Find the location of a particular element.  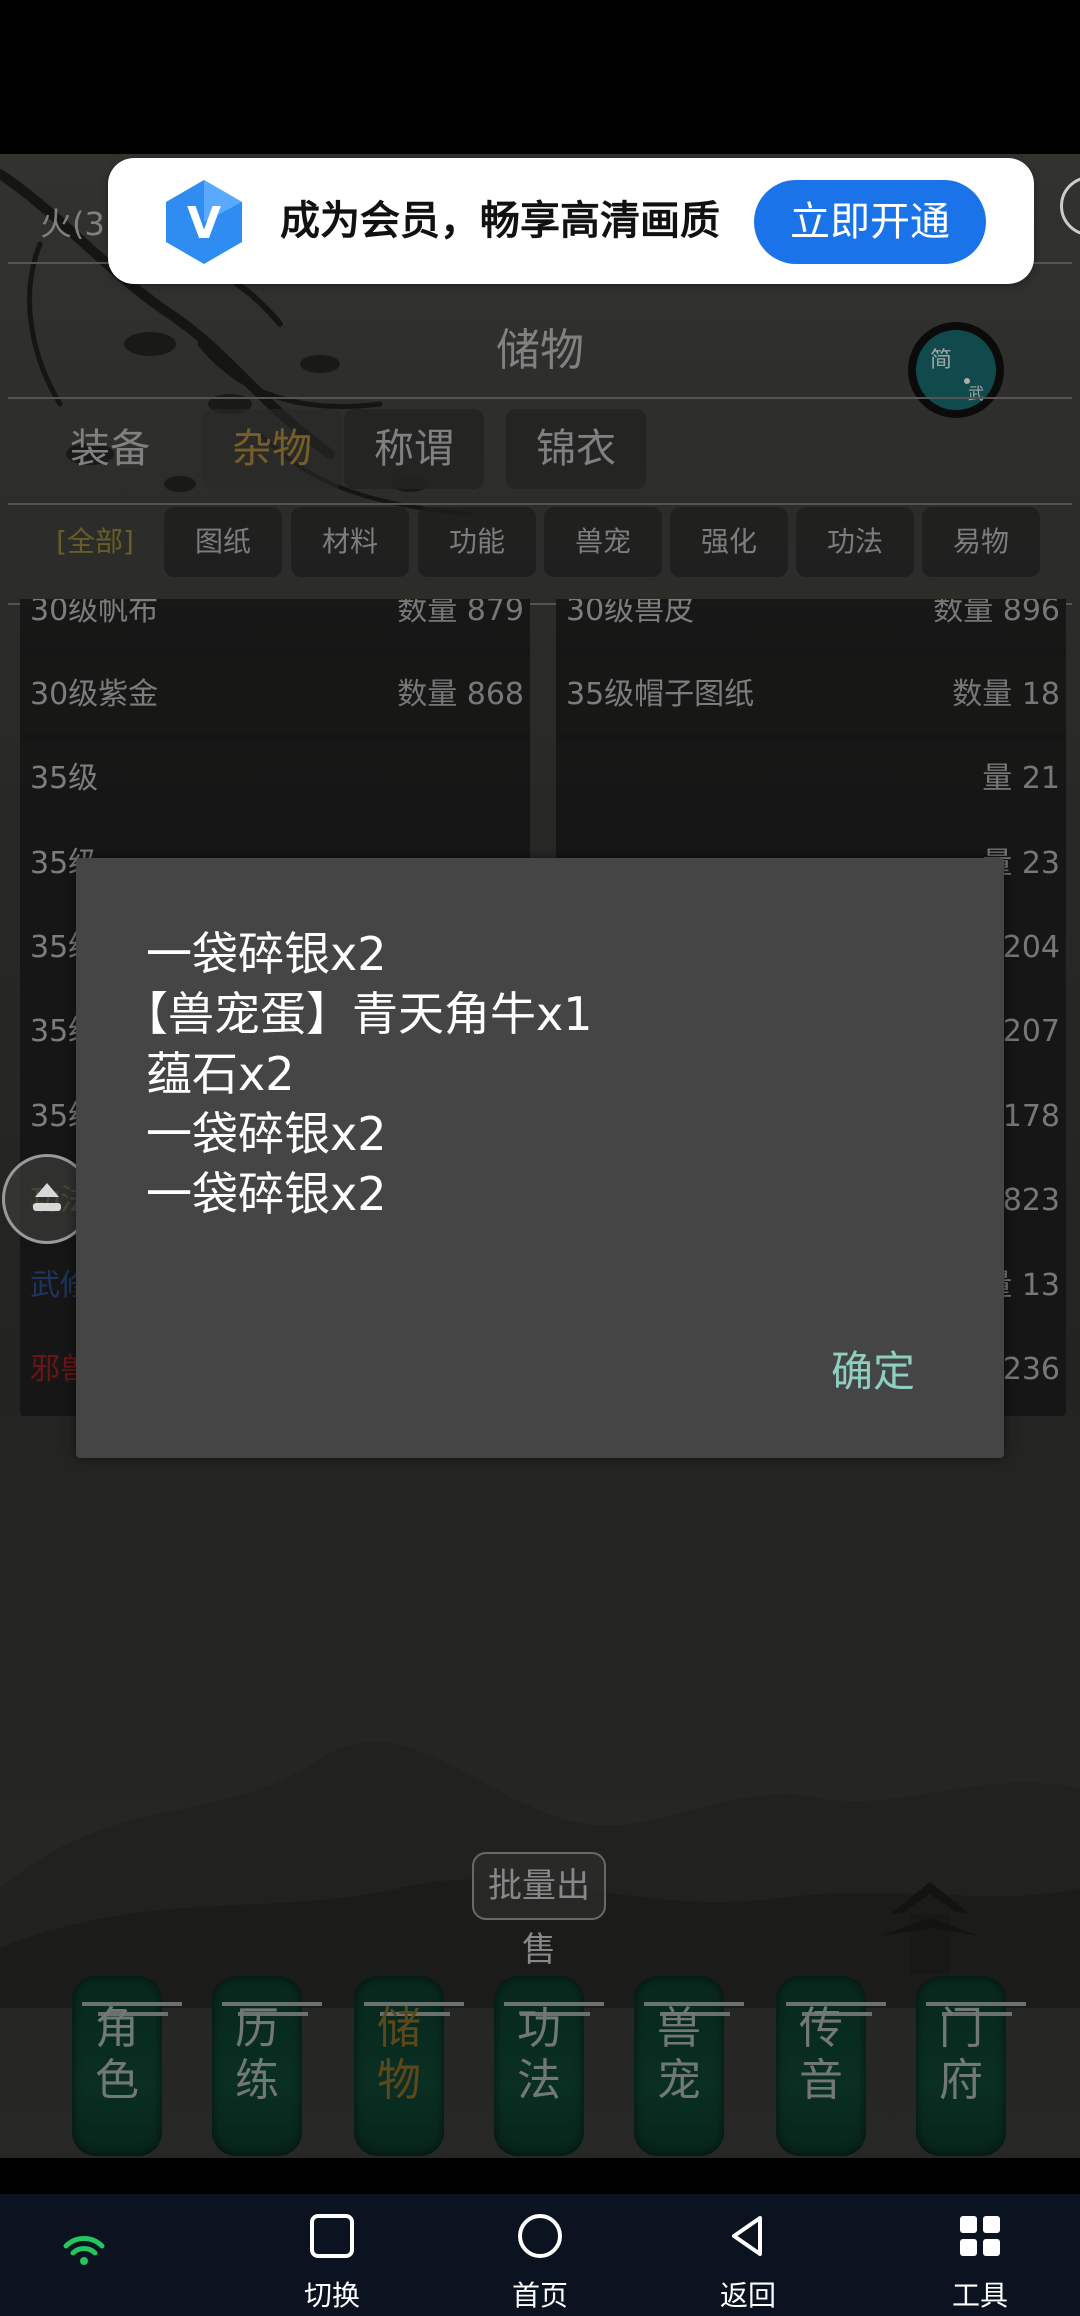

home-button: 首页 is located at coordinates (540, 2255).